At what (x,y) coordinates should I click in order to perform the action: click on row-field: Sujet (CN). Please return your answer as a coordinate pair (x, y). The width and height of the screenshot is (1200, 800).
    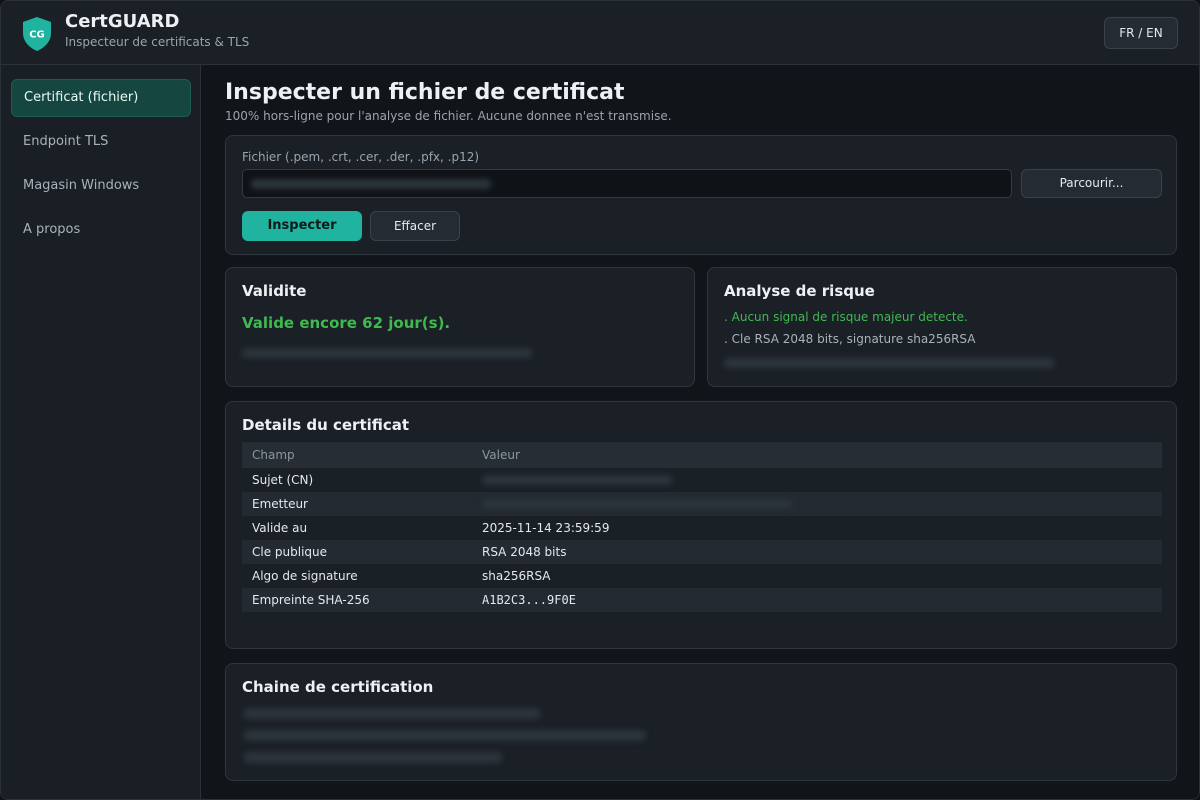
    Looking at the image, I should click on (283, 480).